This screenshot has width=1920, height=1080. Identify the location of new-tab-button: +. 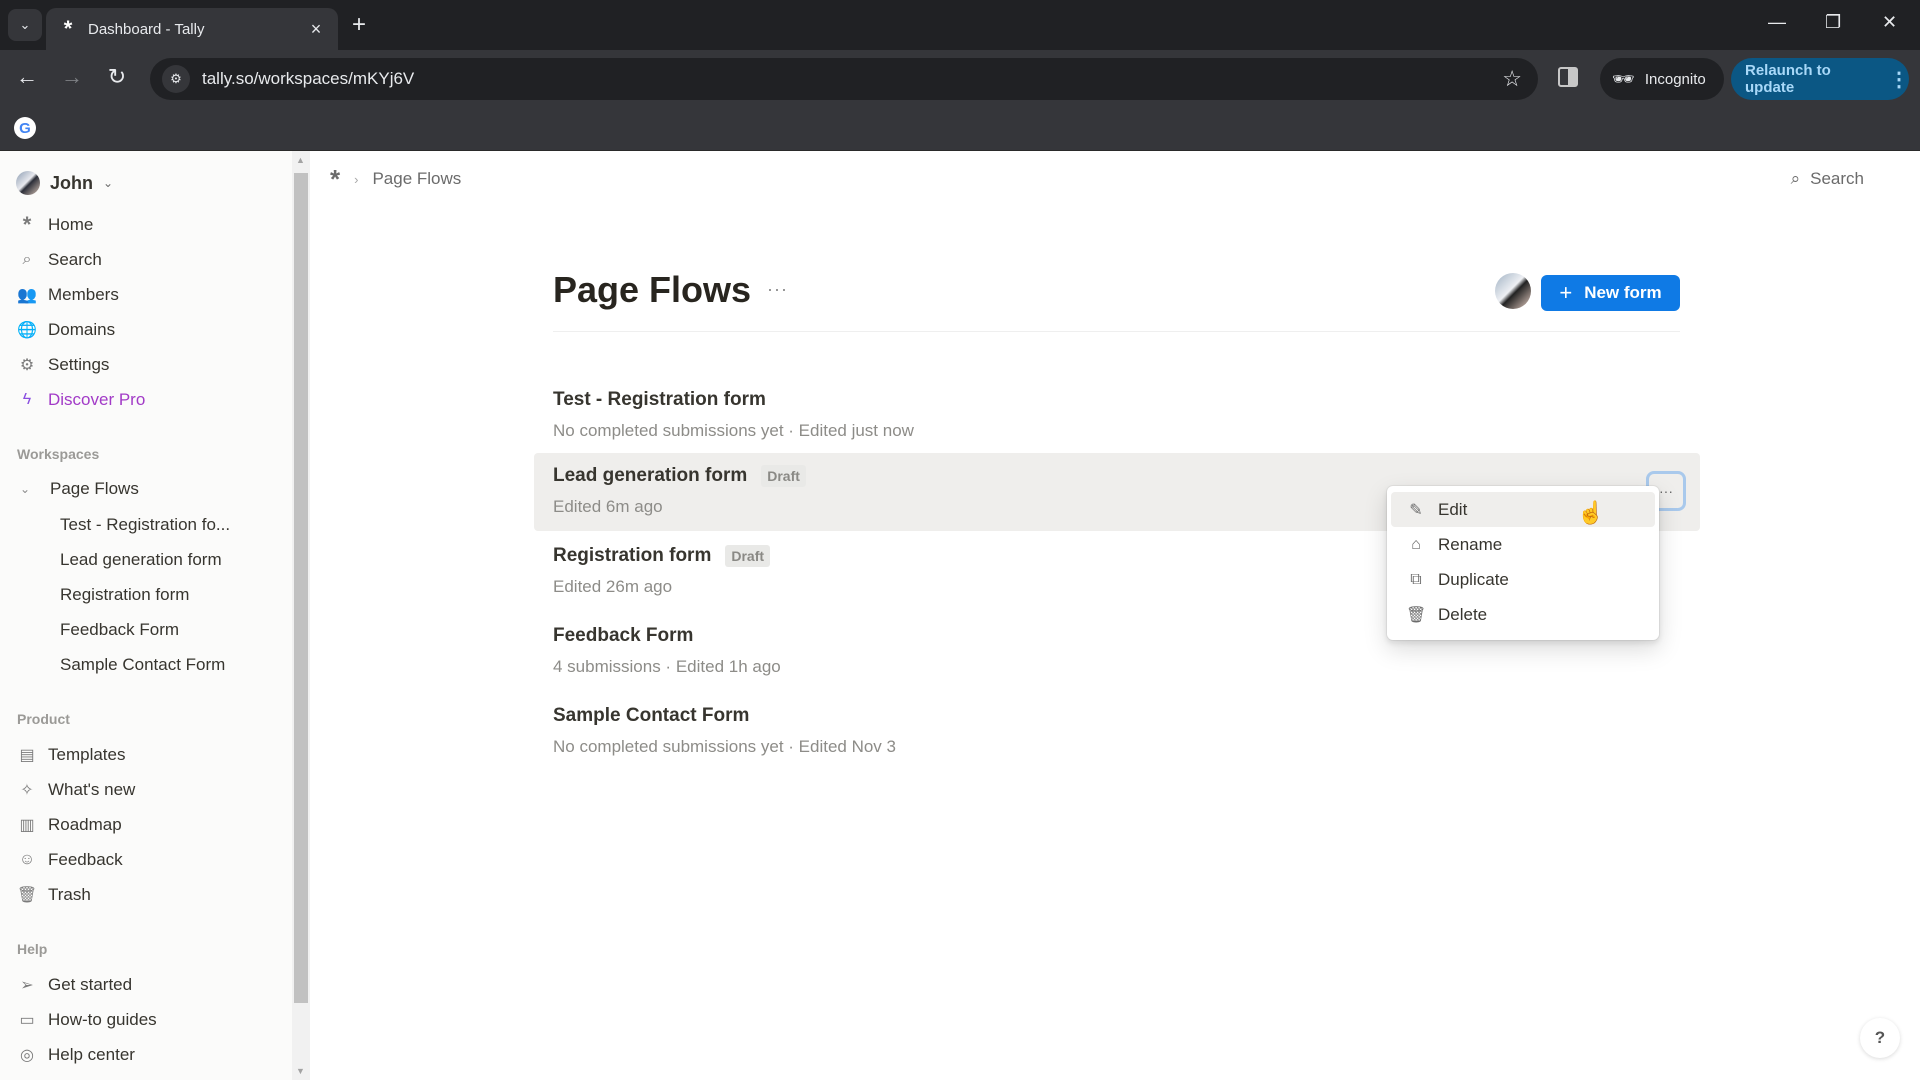
(359, 25).